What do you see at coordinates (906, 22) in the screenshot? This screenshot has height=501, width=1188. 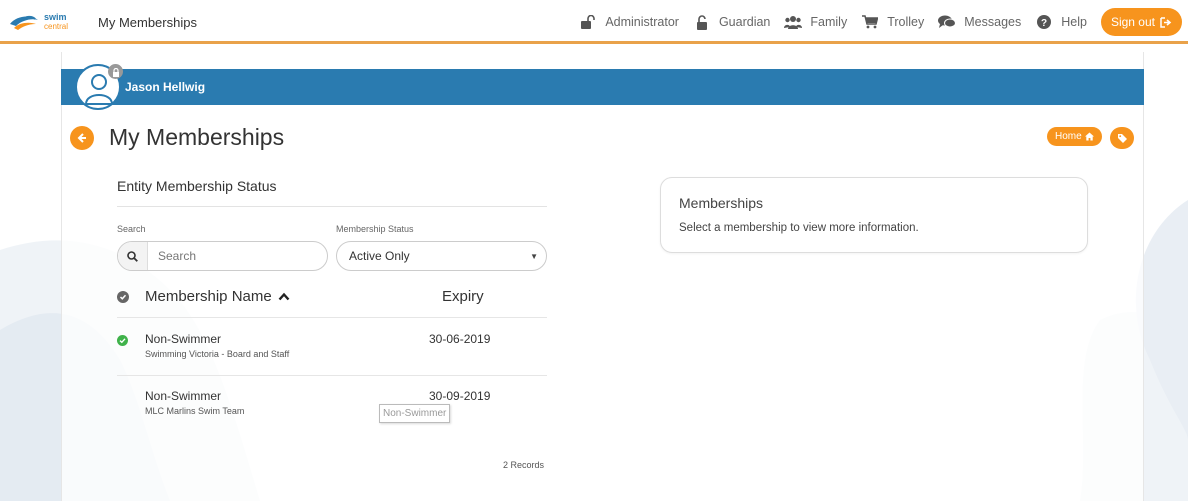 I see `nav-label: Trolley` at bounding box center [906, 22].